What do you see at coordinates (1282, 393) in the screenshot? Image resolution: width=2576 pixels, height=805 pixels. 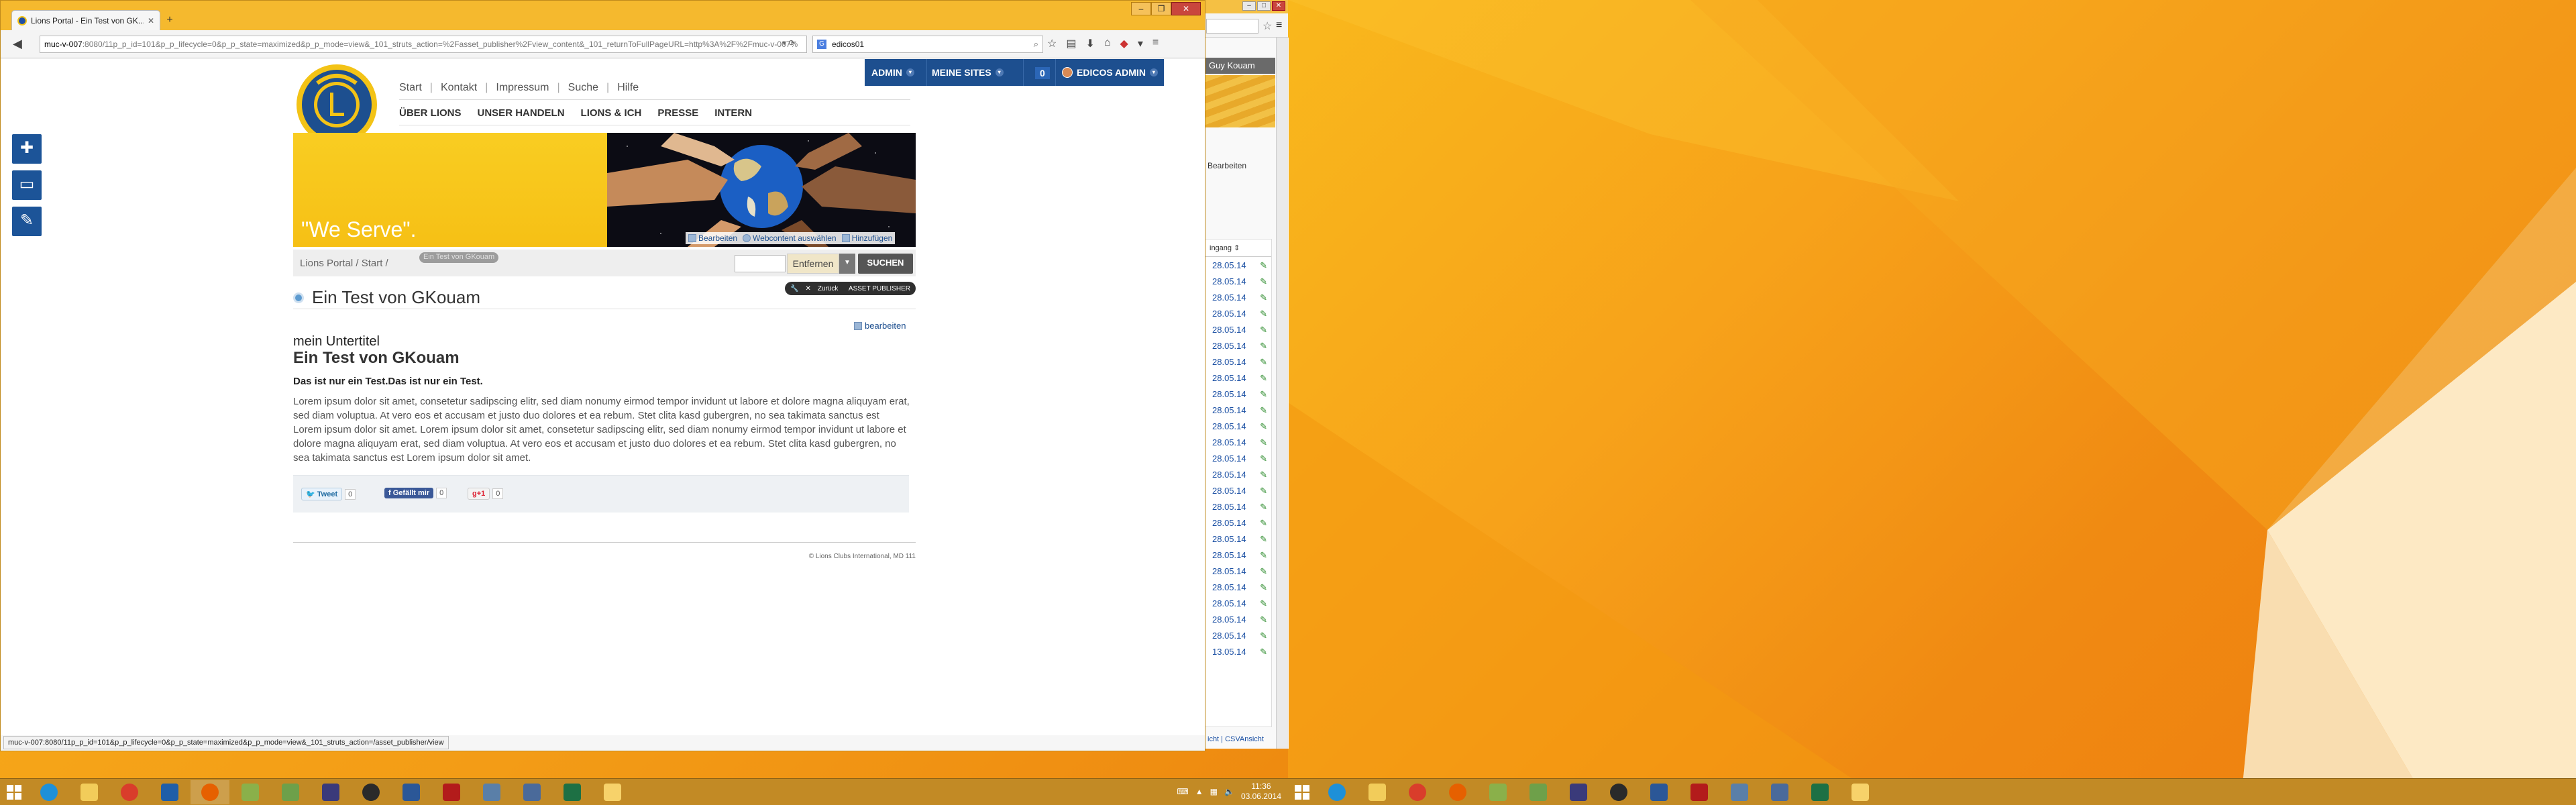 I see `bg-scrollbar` at bounding box center [1282, 393].